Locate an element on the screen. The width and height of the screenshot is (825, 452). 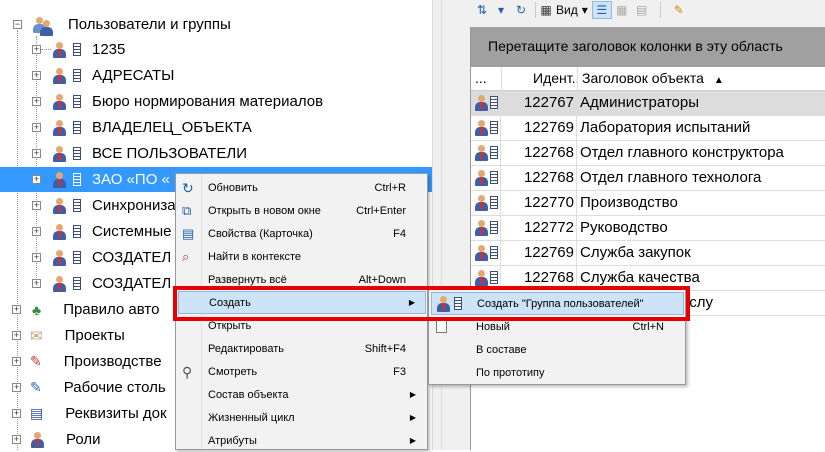
tree-item-roles: + Роли is located at coordinates (56, 439).